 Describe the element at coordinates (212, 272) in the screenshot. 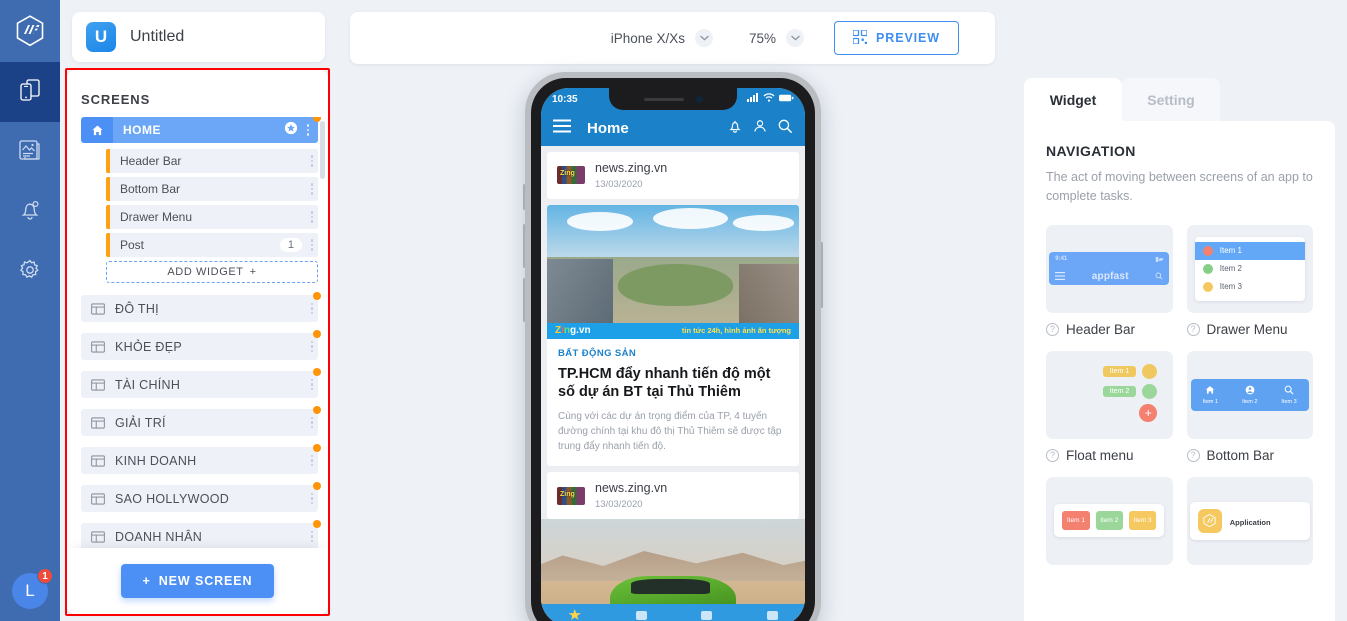

I see `add-widget-button: ADD WIDGET +` at that location.